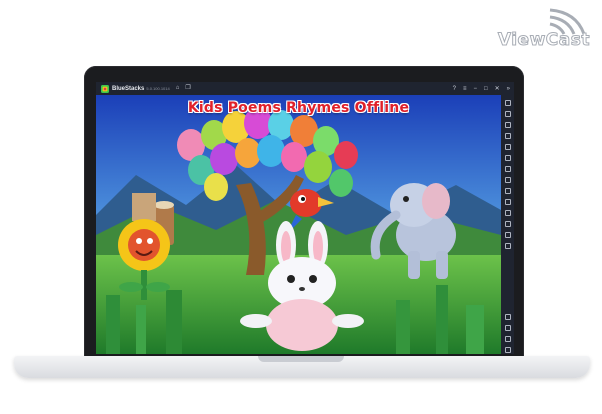 The height and width of the screenshot is (414, 602). I want to click on location-icon, so click(507, 213).